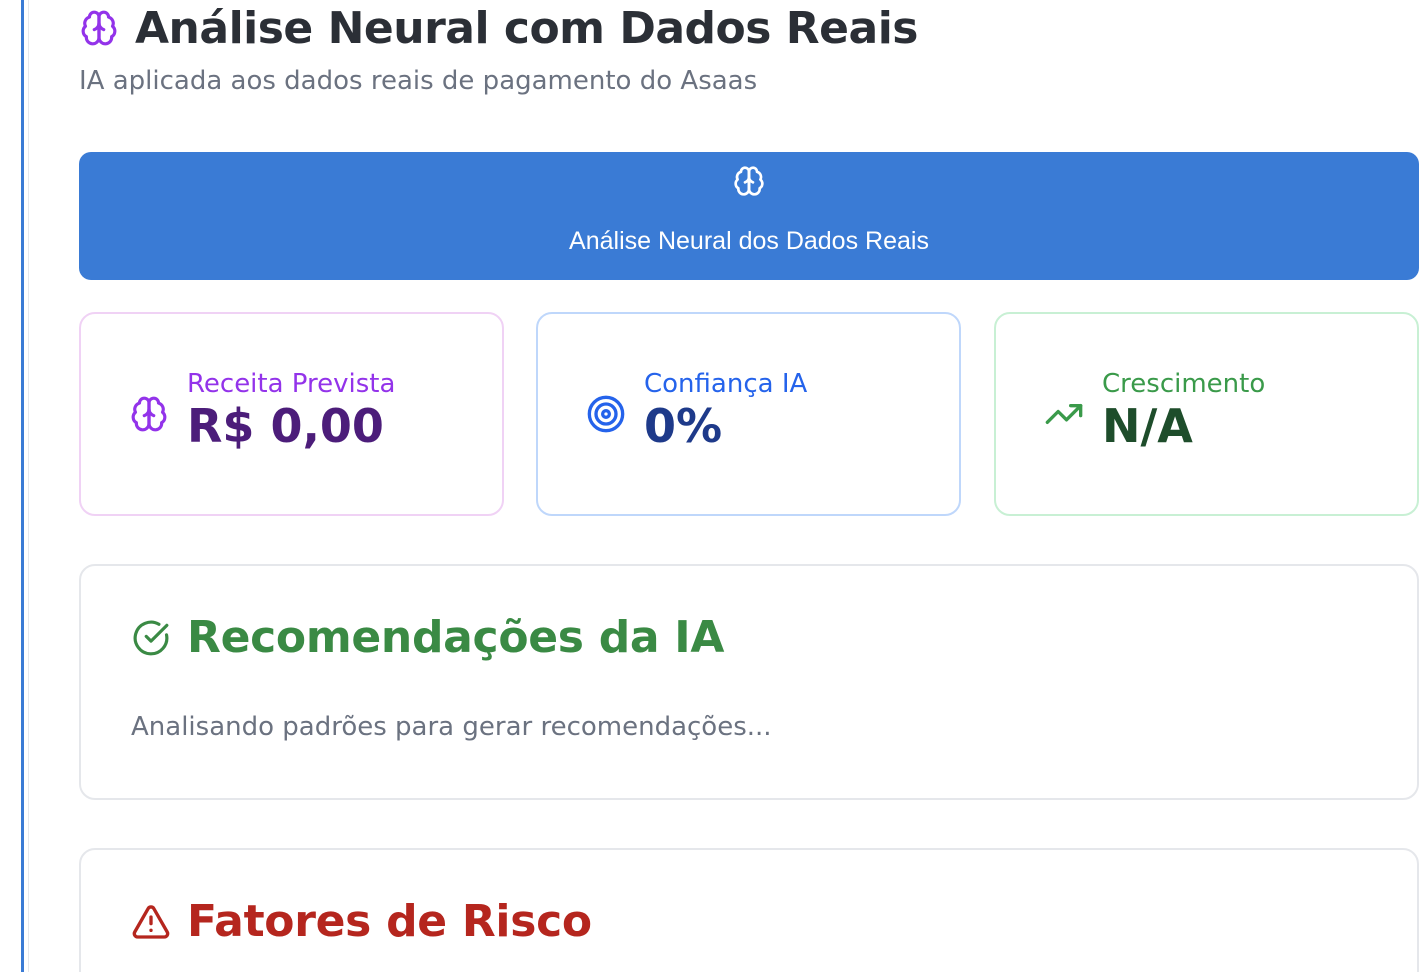  Describe the element at coordinates (1184, 384) in the screenshot. I see `stat-label: Crescimento` at that location.